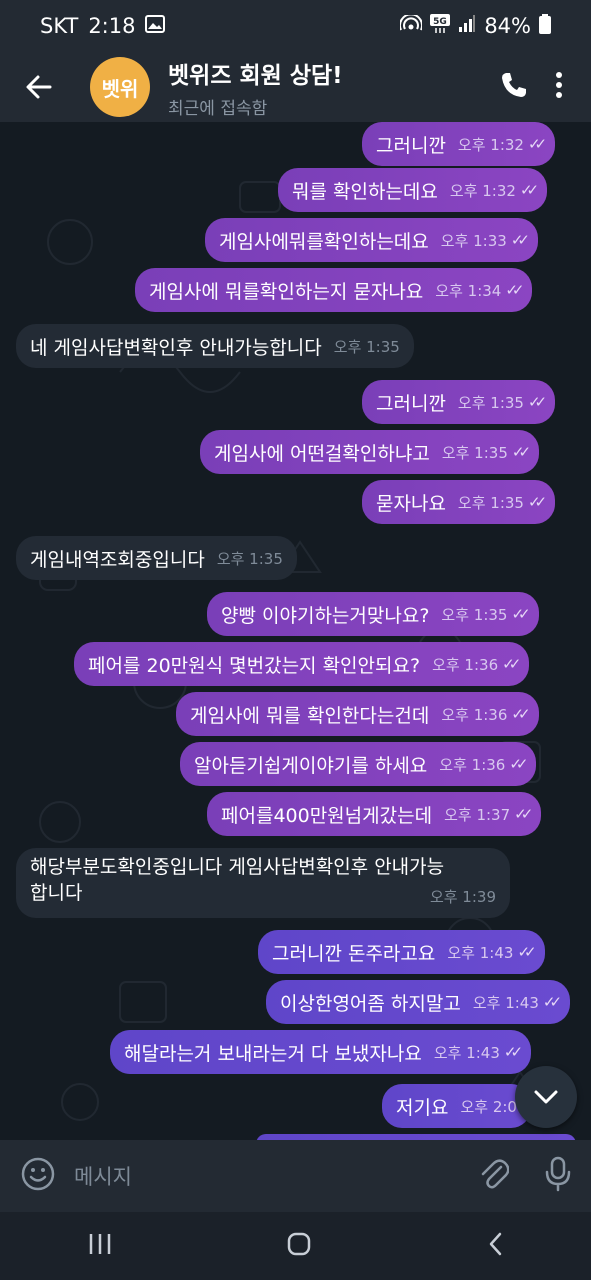  Describe the element at coordinates (263, 883) in the screenshot. I see `message-bubble: 해당부분도확인중입니다 게임사답변확인후 안내가능 합니다 오후 1:39` at that location.